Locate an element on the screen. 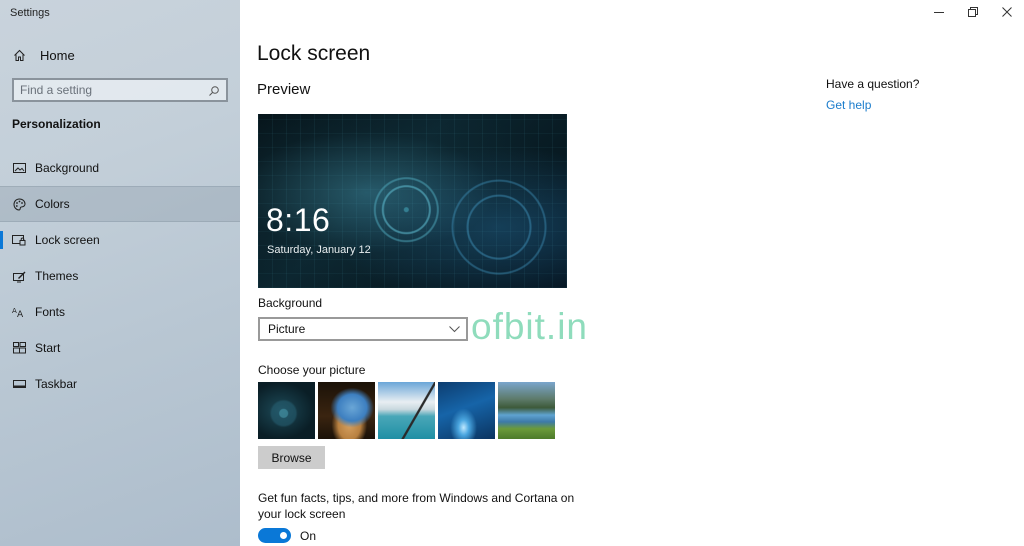 The height and width of the screenshot is (546, 1024). sidebar-item-background: Background is located at coordinates (120, 168).